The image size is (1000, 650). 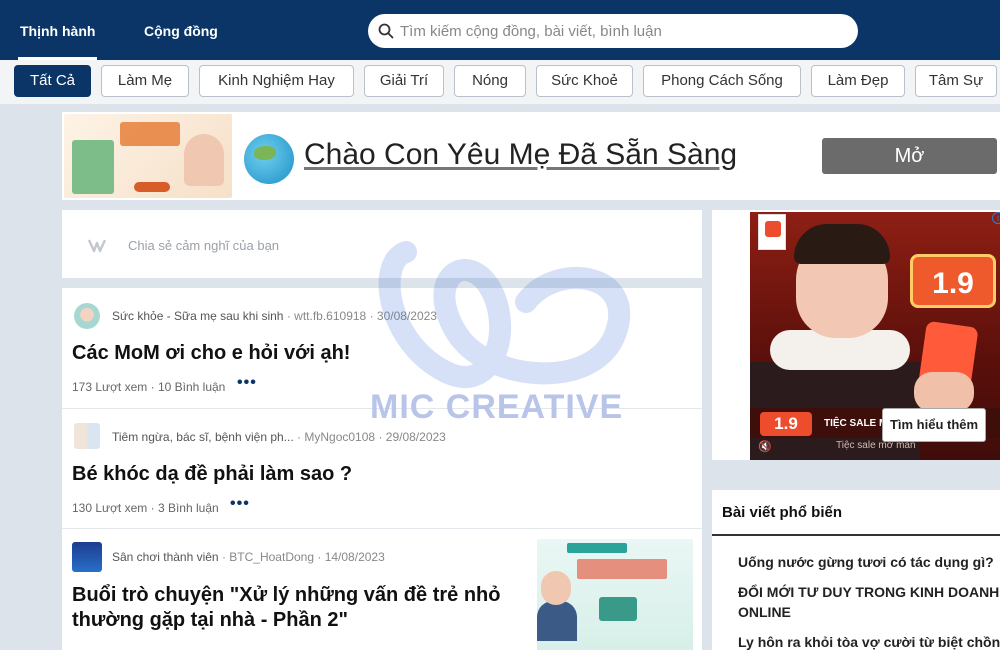 What do you see at coordinates (953, 281) in the screenshot?
I see `sale-number: 1.9` at bounding box center [953, 281].